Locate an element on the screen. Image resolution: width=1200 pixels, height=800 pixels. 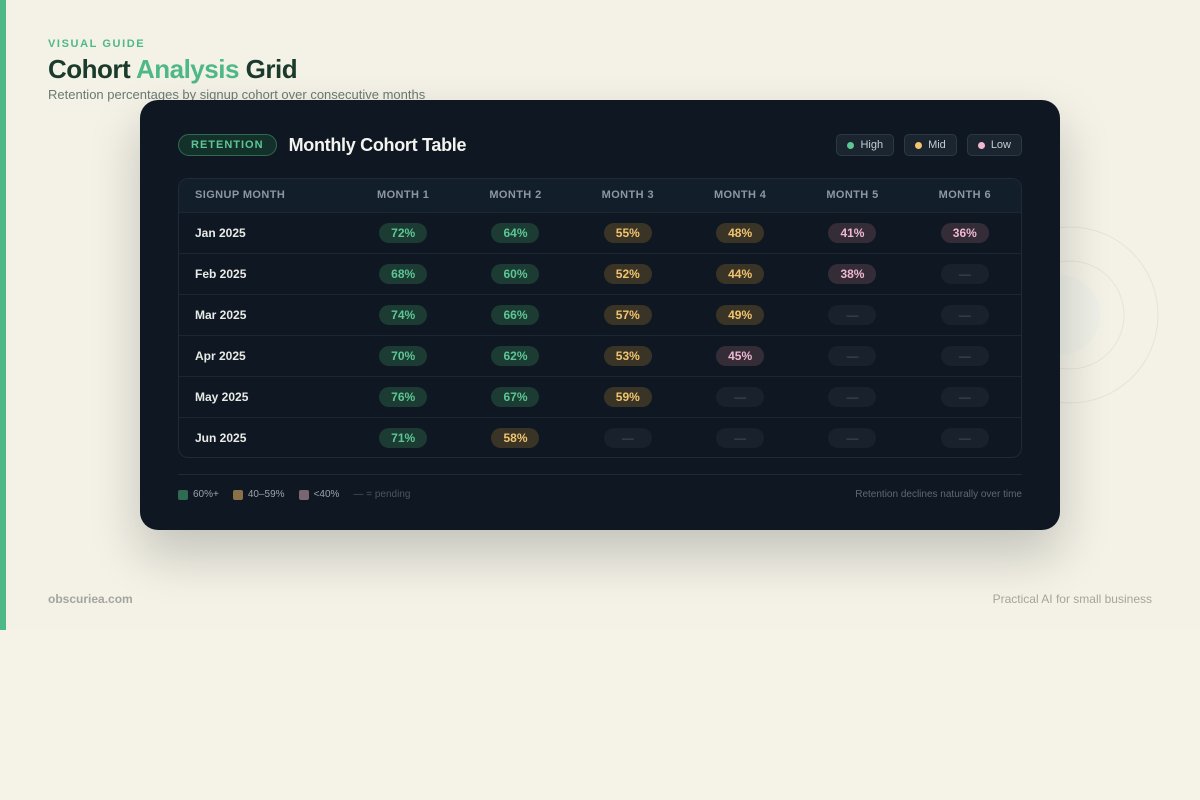
retention-chip: 59% is located at coordinates (627, 396).